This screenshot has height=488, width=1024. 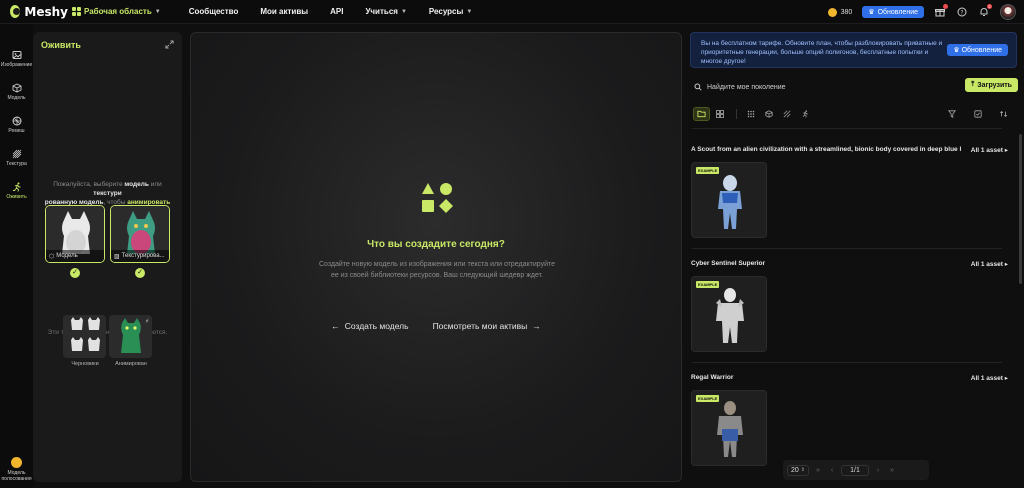 I want to click on nav-workspace: Рабочая область ▼, so click(x=116, y=11).